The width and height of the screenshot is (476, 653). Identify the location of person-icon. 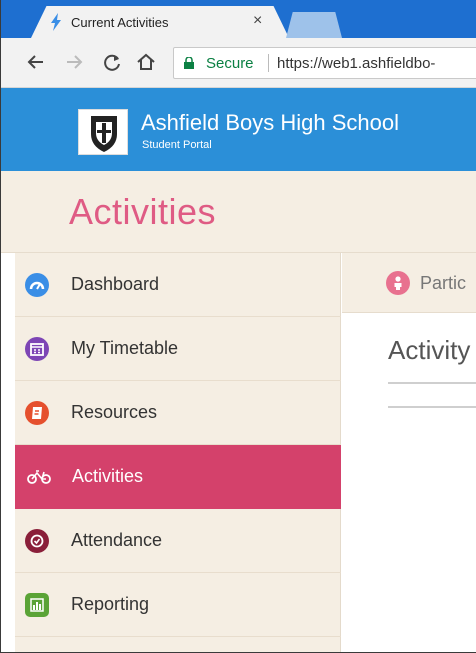
(398, 283).